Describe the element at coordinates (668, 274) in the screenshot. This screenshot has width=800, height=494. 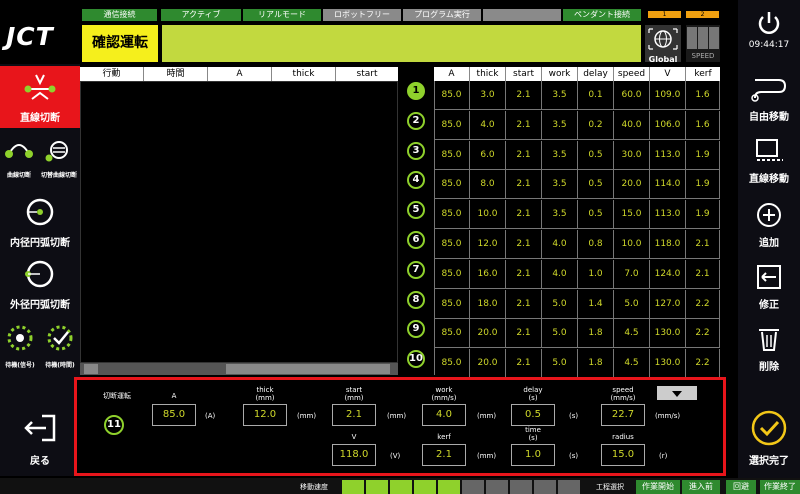
I see `cut-table-cell: 124.0` at that location.